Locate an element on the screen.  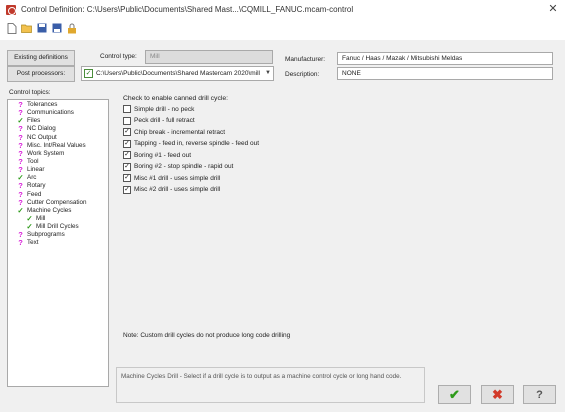
save-icon is located at coordinates (42, 28).